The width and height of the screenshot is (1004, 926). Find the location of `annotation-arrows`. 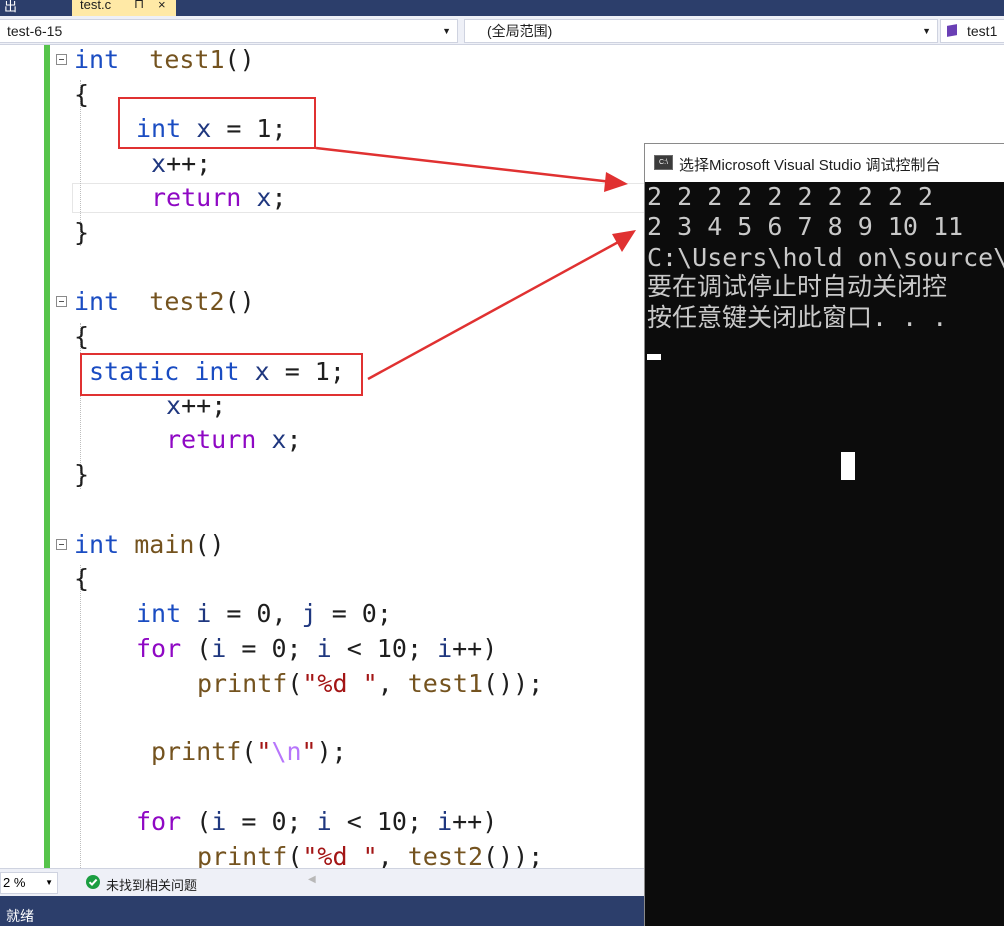

annotation-arrows is located at coordinates (475, 263).